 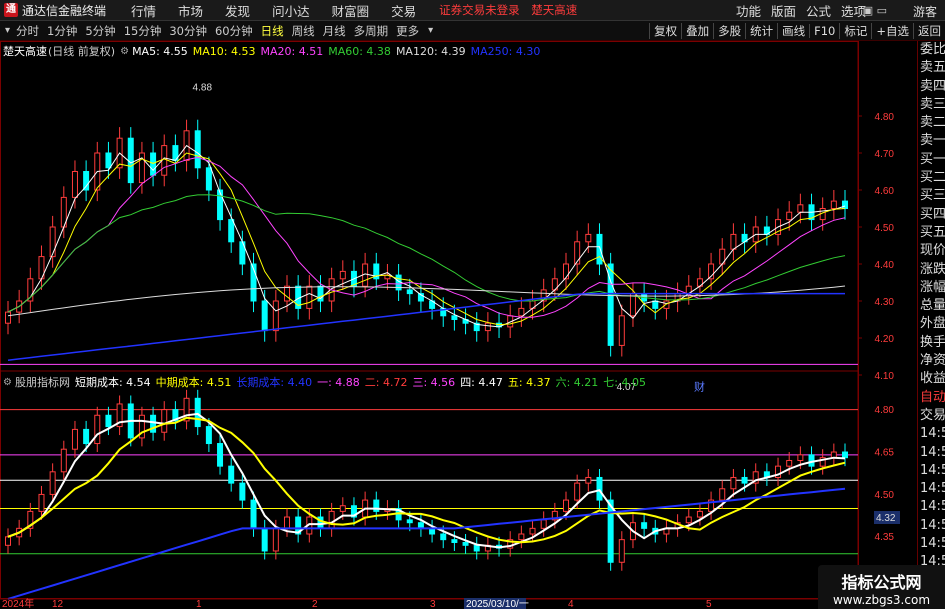 I want to click on period-5min: 5分钟, so click(x=100, y=31).